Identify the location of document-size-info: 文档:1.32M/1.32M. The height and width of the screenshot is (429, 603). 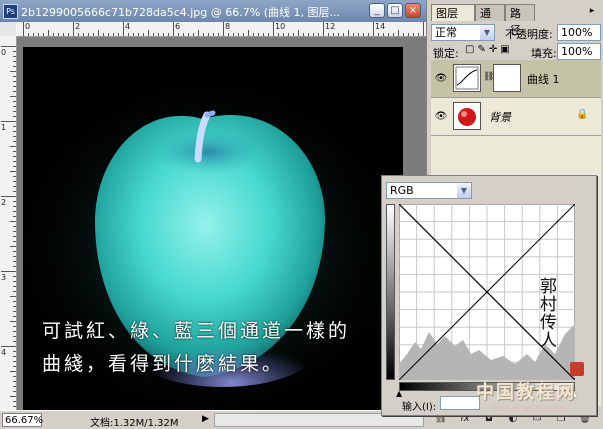
(134, 421).